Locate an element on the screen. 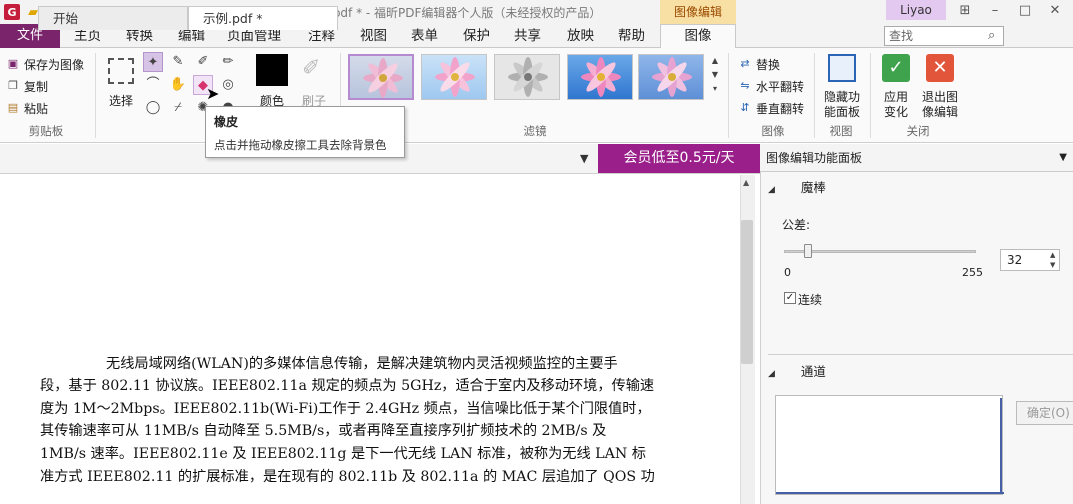 This screenshot has width=1073, height=504. tolerance-slider-thumb is located at coordinates (808, 251).